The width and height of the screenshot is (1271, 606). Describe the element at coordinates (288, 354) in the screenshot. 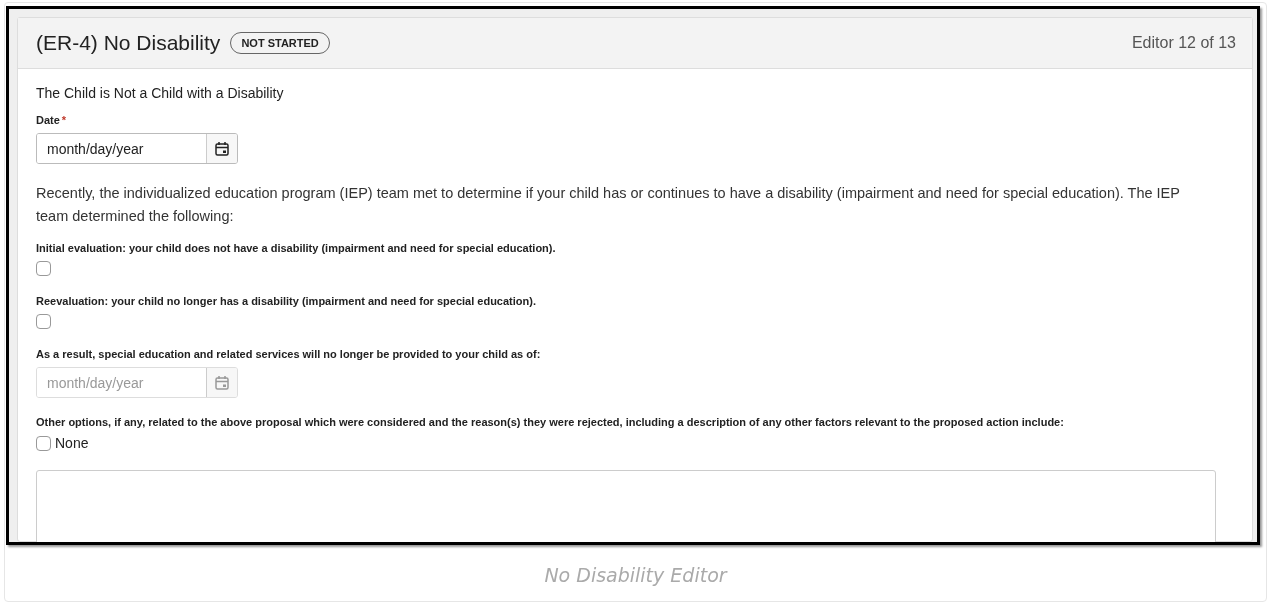

I see `field-label: As a result, special education and related services will no longer be provided to your child as of:` at that location.